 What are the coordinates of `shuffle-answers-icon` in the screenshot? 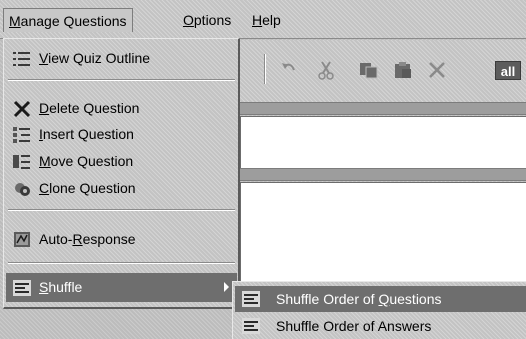 It's located at (252, 326).